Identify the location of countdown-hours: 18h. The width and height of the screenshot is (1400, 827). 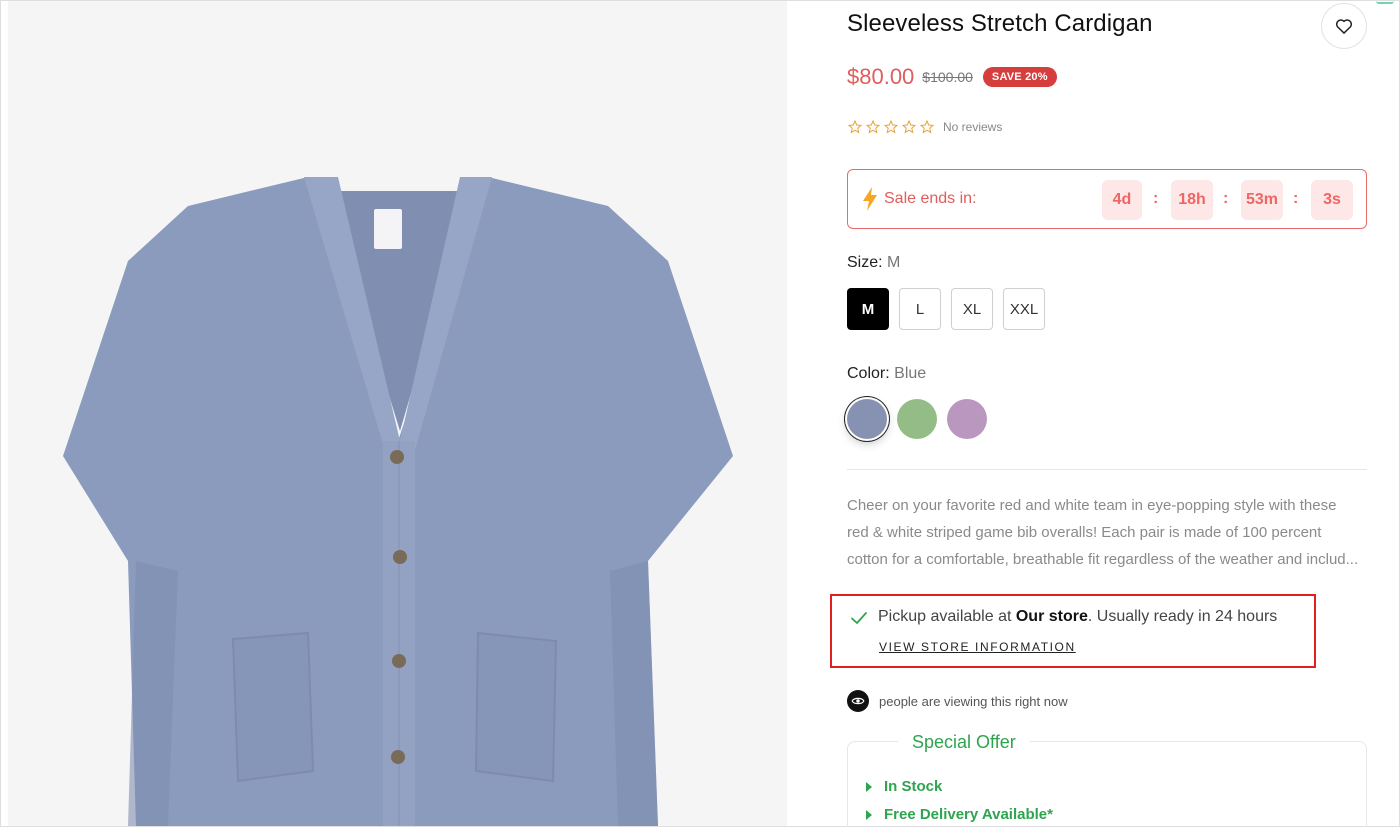
(1192, 200).